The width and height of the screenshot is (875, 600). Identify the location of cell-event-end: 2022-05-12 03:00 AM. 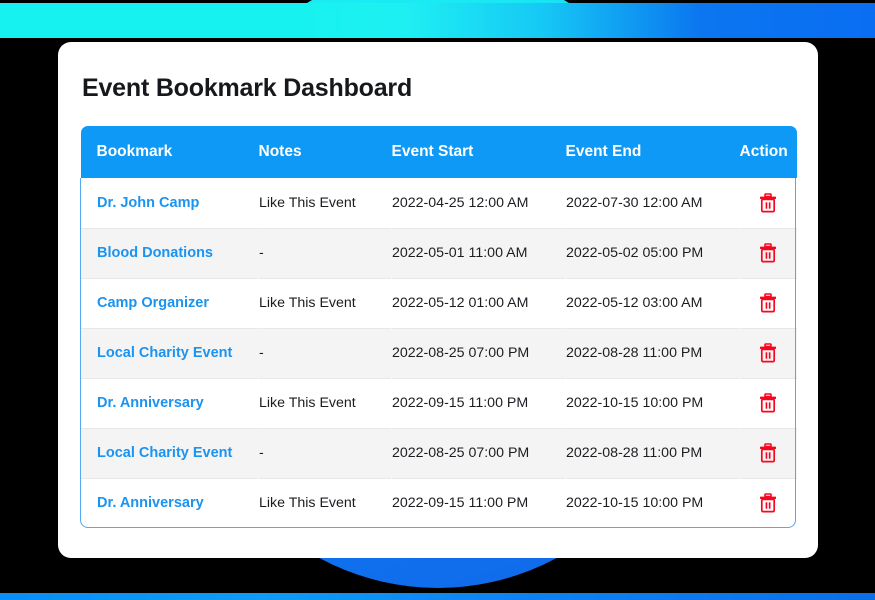
(634, 303).